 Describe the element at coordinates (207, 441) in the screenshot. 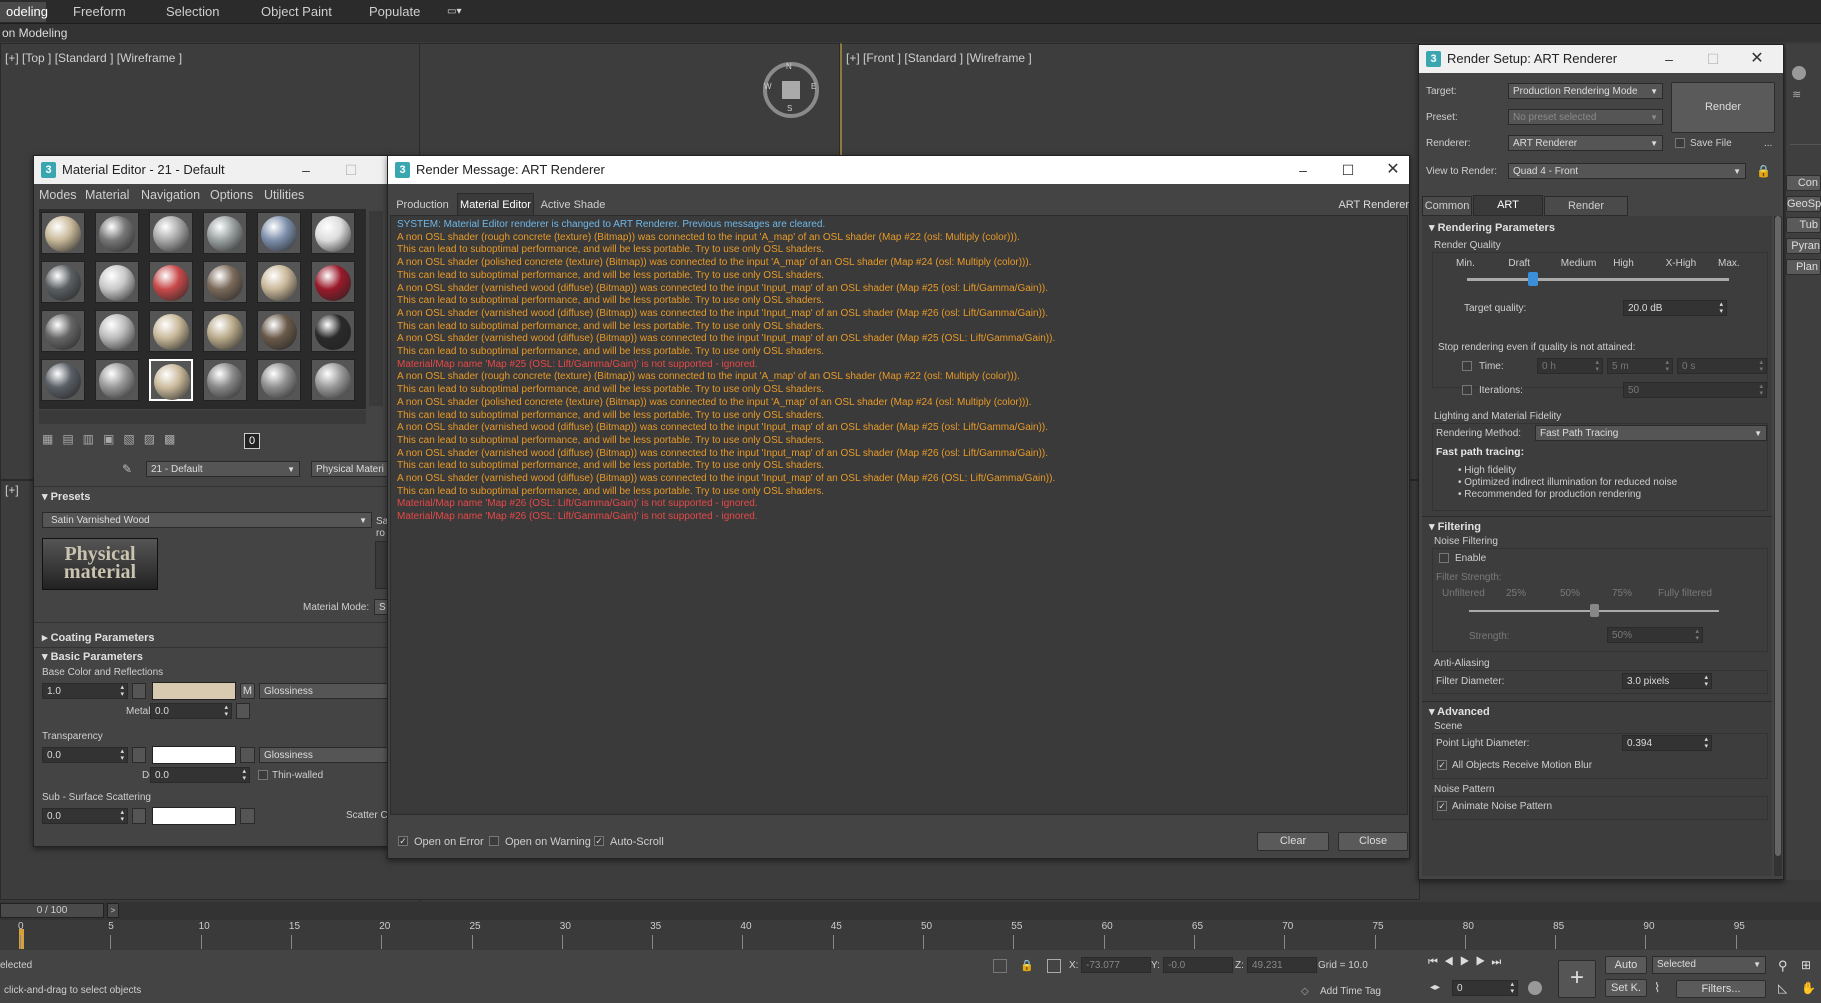

I see `material-toolbar: ▦▤▥▣▧▨▩` at that location.